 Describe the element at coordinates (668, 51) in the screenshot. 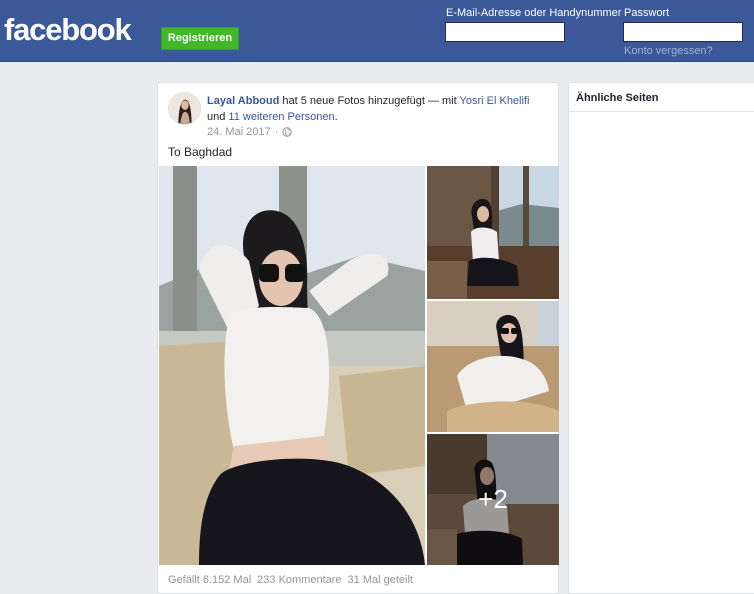

I see `forgot-account-link: Konto vergessen?` at that location.